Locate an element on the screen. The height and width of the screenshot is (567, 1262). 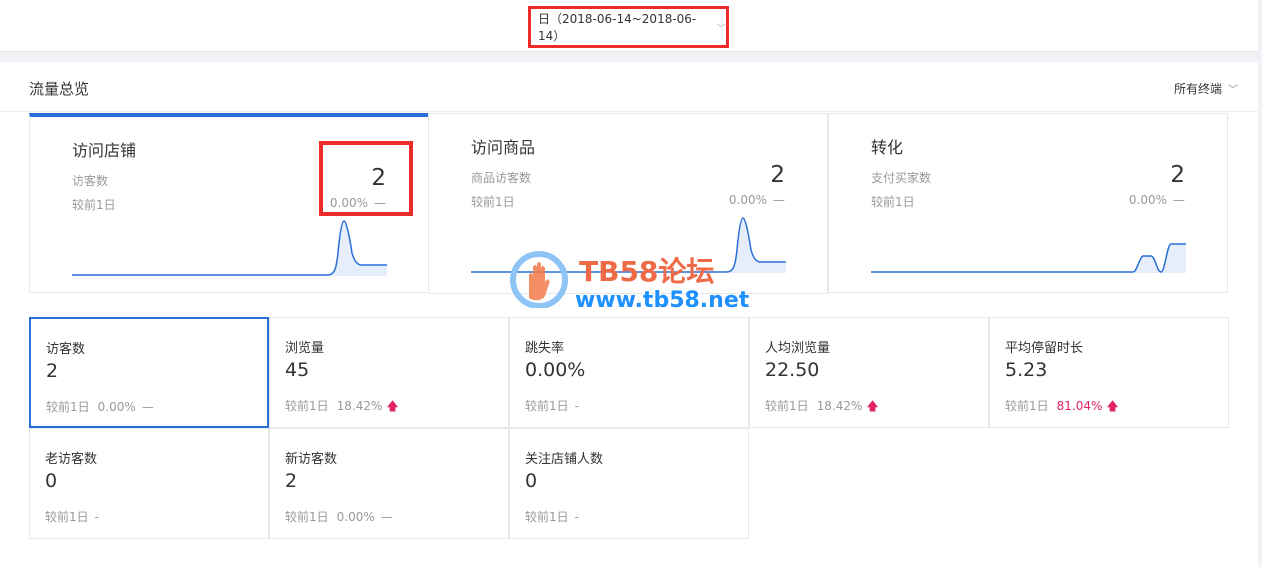
metric-new-visitors: 新访客数 2 较前1日 0.00% — is located at coordinates (389, 483).